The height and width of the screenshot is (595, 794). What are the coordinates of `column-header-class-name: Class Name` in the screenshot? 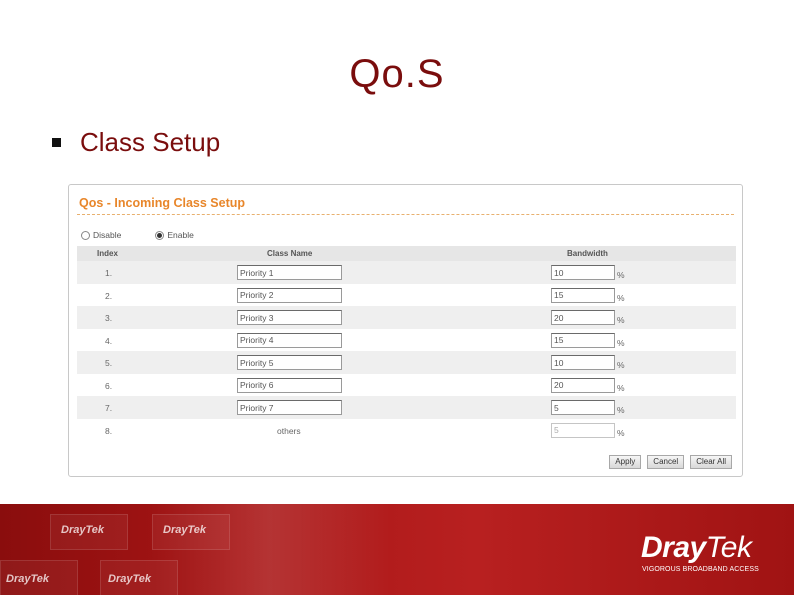 It's located at (290, 253).